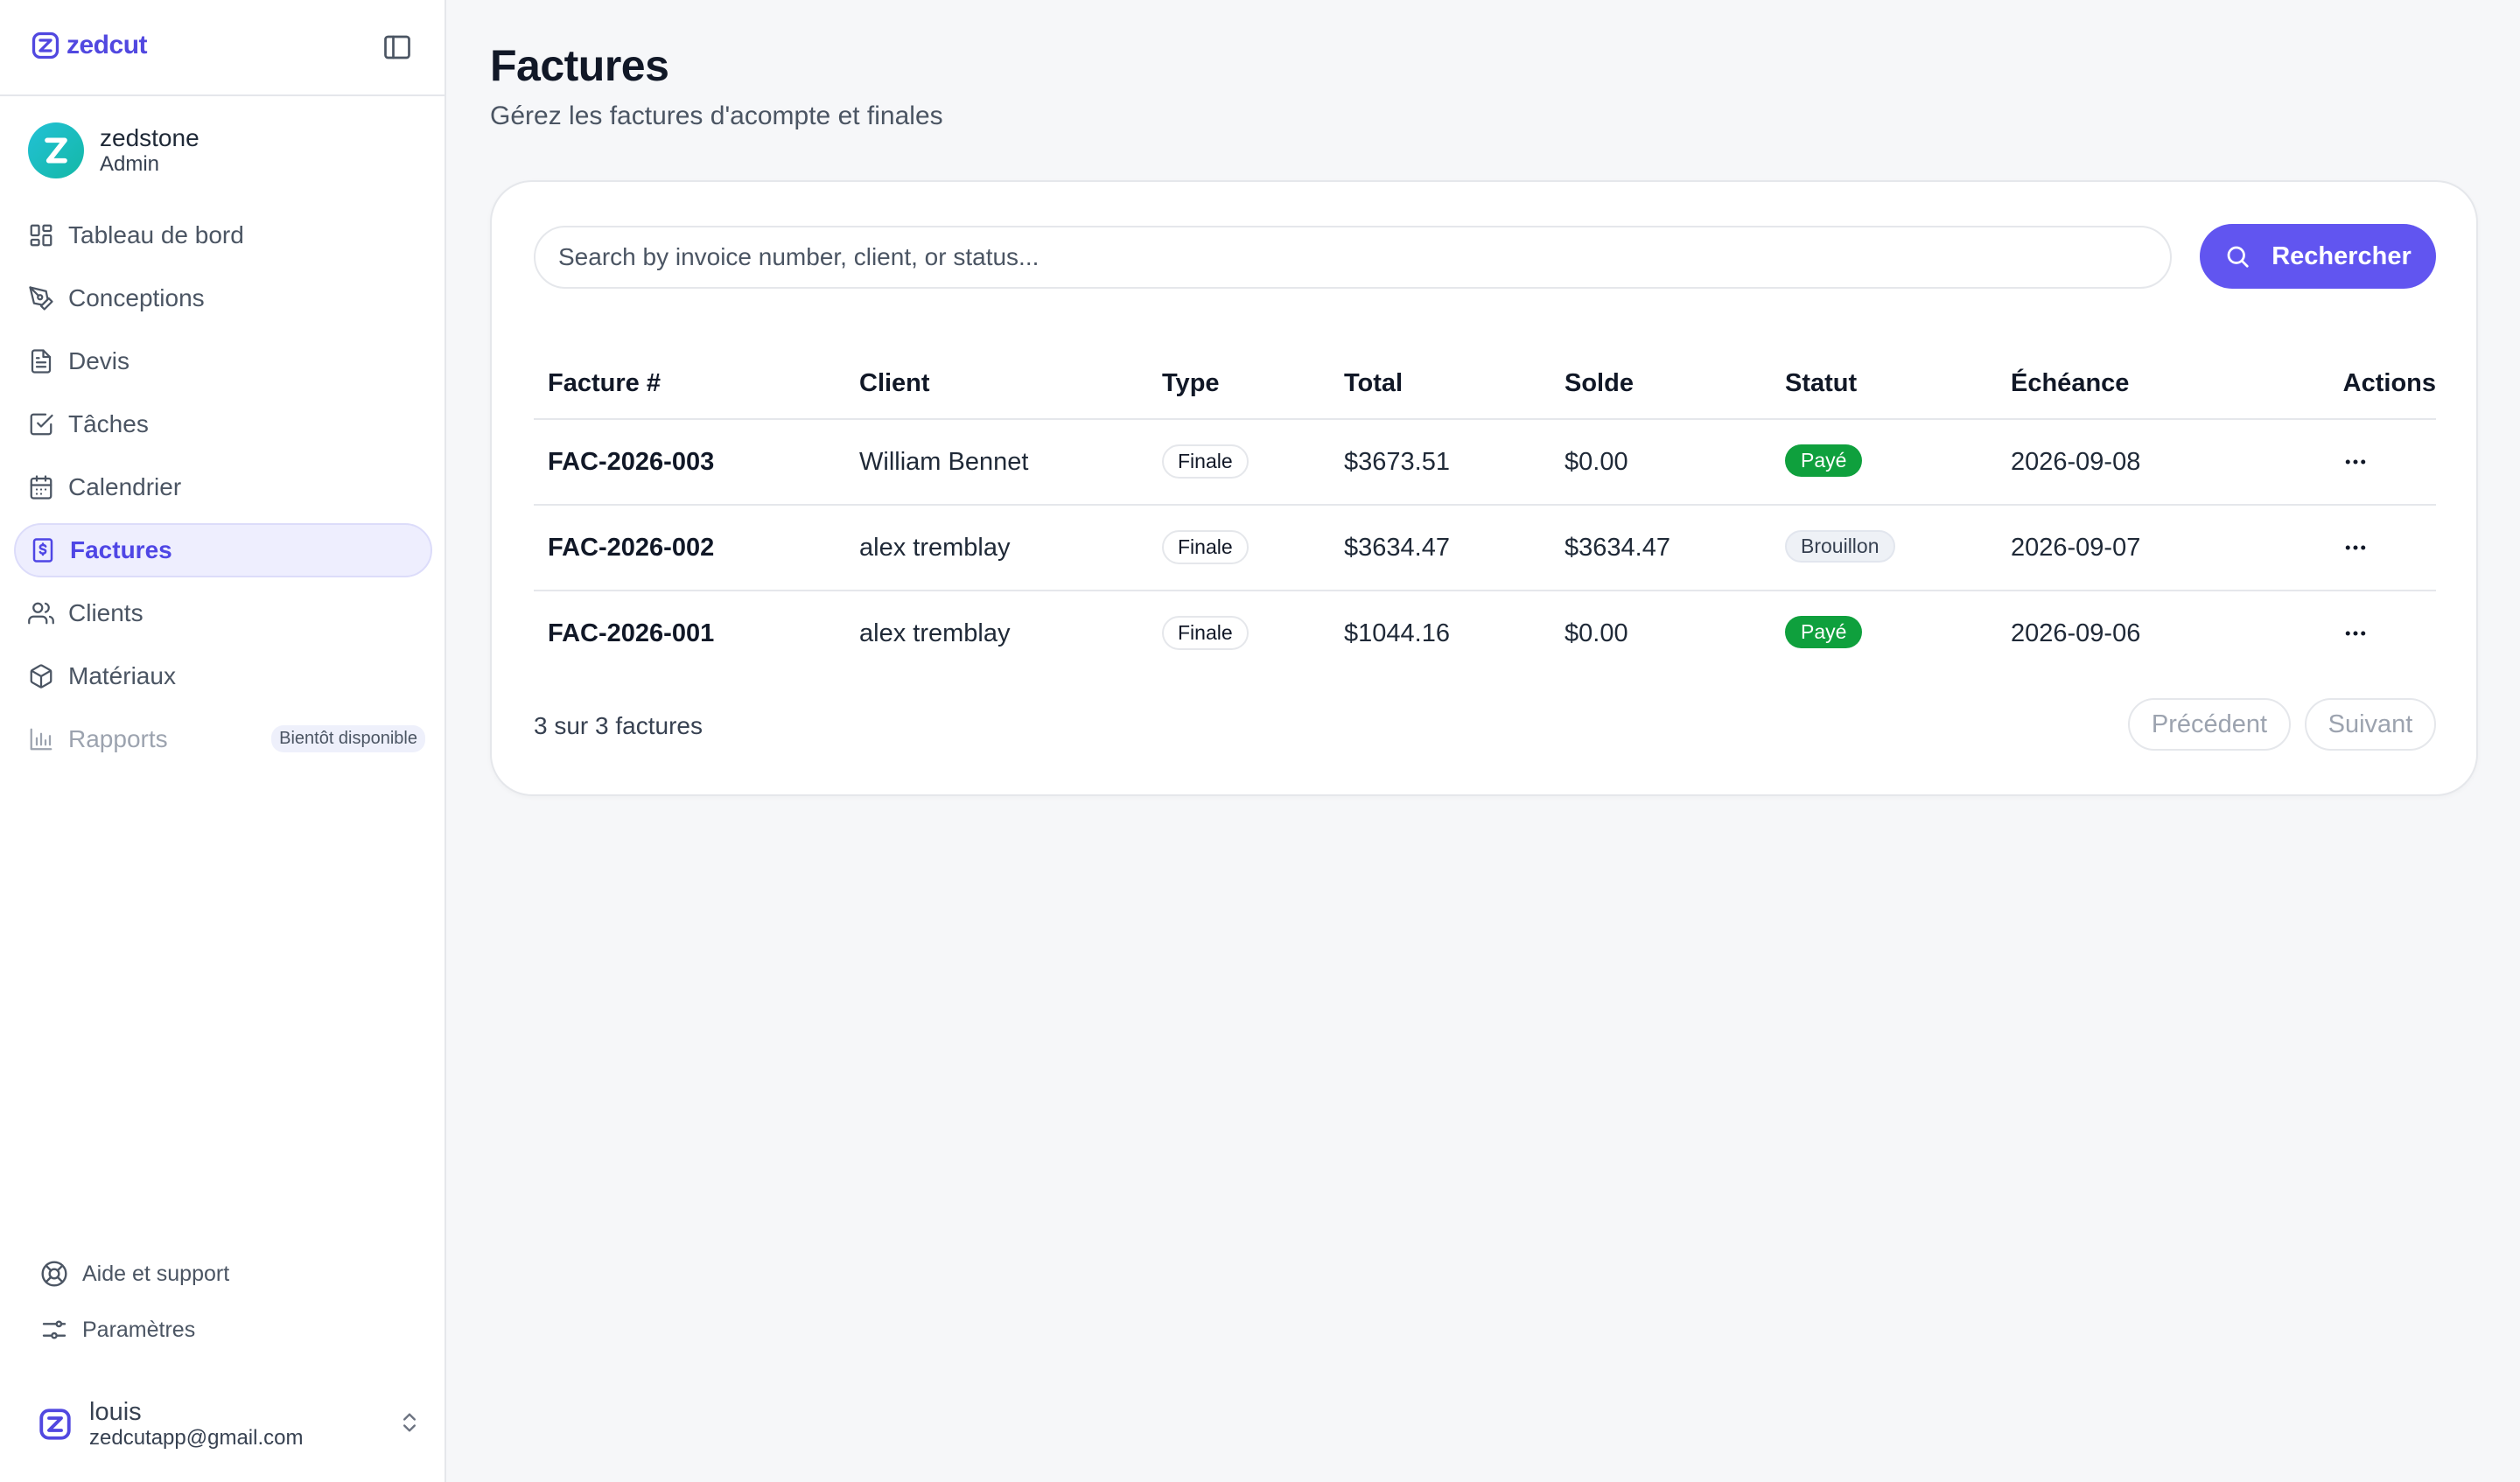 The image size is (2520, 1482). What do you see at coordinates (229, 1424) in the screenshot?
I see `account-switcher: louis zedcutapp@gmail.com` at bounding box center [229, 1424].